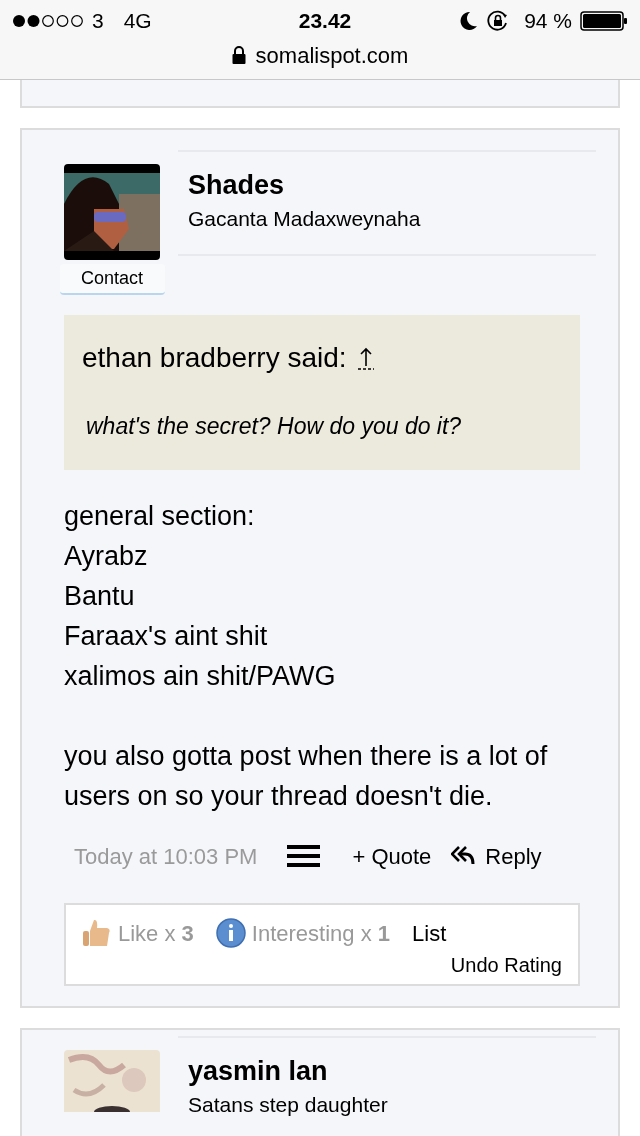  I want to click on user-title: Satans step daughter, so click(288, 1104).